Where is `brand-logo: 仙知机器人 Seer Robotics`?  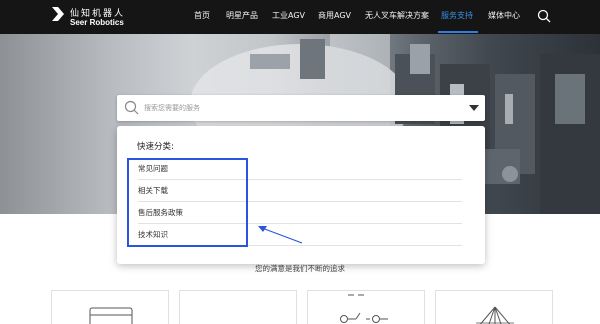
brand-logo: 仙知机器人 Seer Robotics is located at coordinates (90, 17).